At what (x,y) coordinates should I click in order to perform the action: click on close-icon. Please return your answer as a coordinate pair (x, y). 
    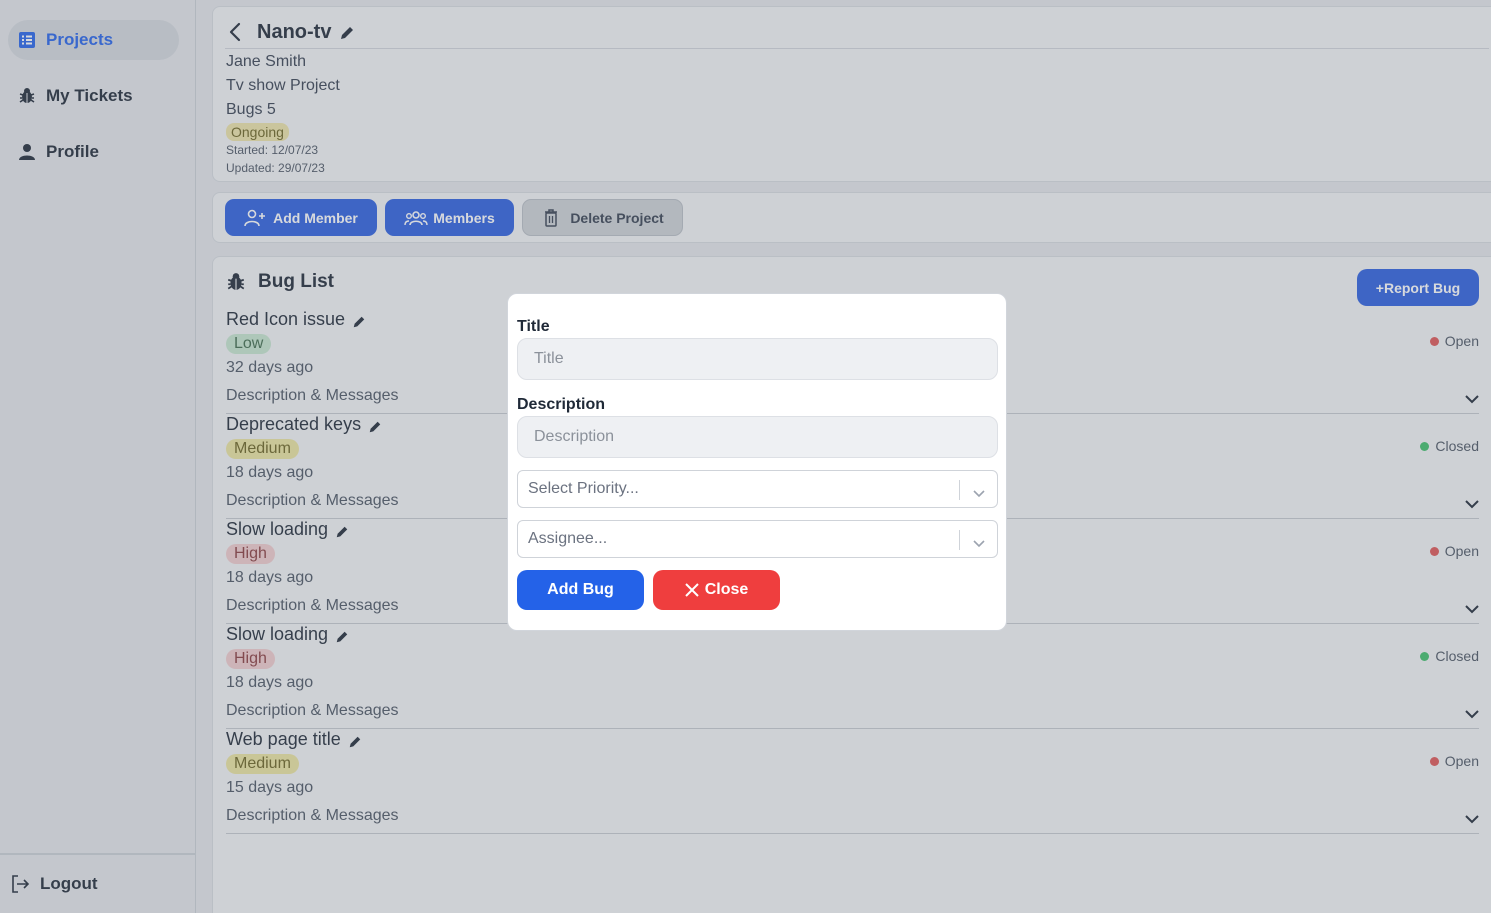
    Looking at the image, I should click on (691, 590).